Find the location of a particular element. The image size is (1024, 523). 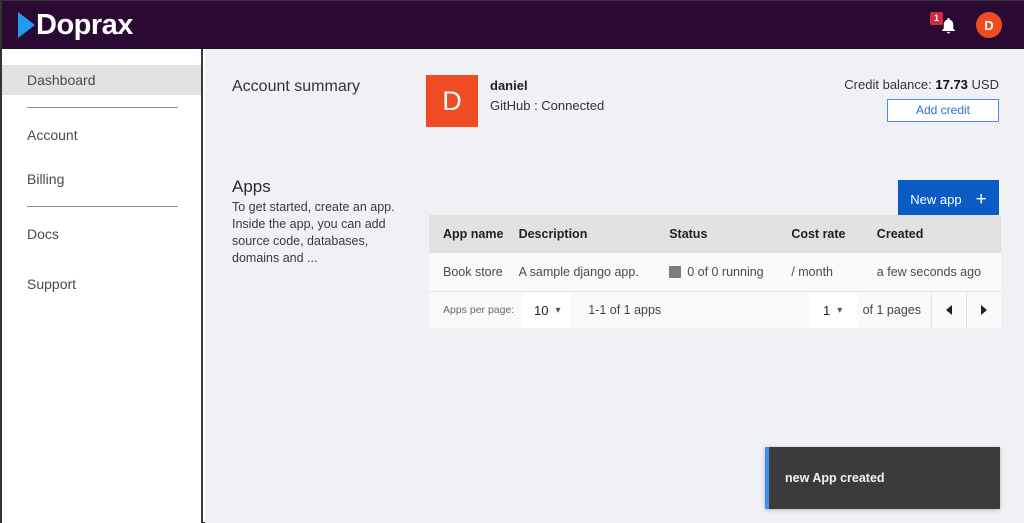

credit-balance-line: Credit balance: 17.73 USD is located at coordinates (921, 84).